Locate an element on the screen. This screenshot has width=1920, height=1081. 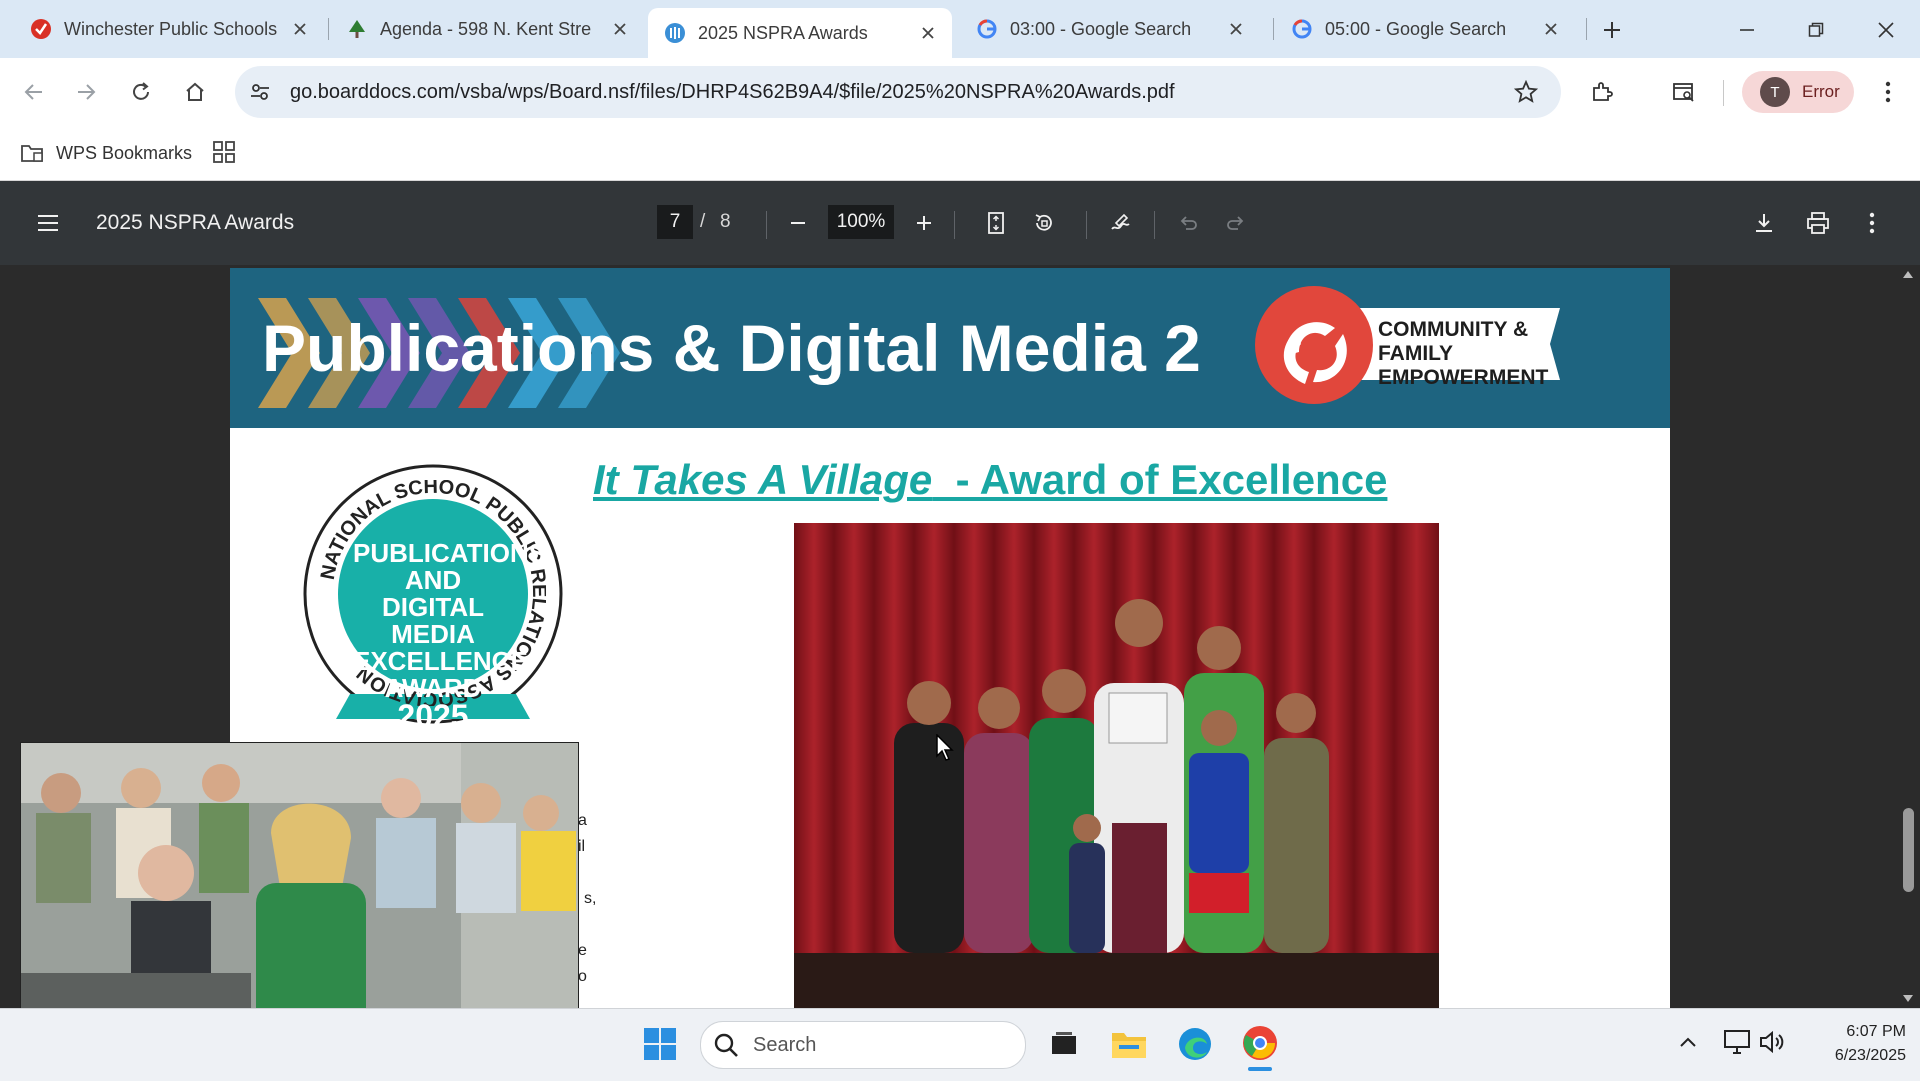
total-pages: 8 is located at coordinates (725, 221).